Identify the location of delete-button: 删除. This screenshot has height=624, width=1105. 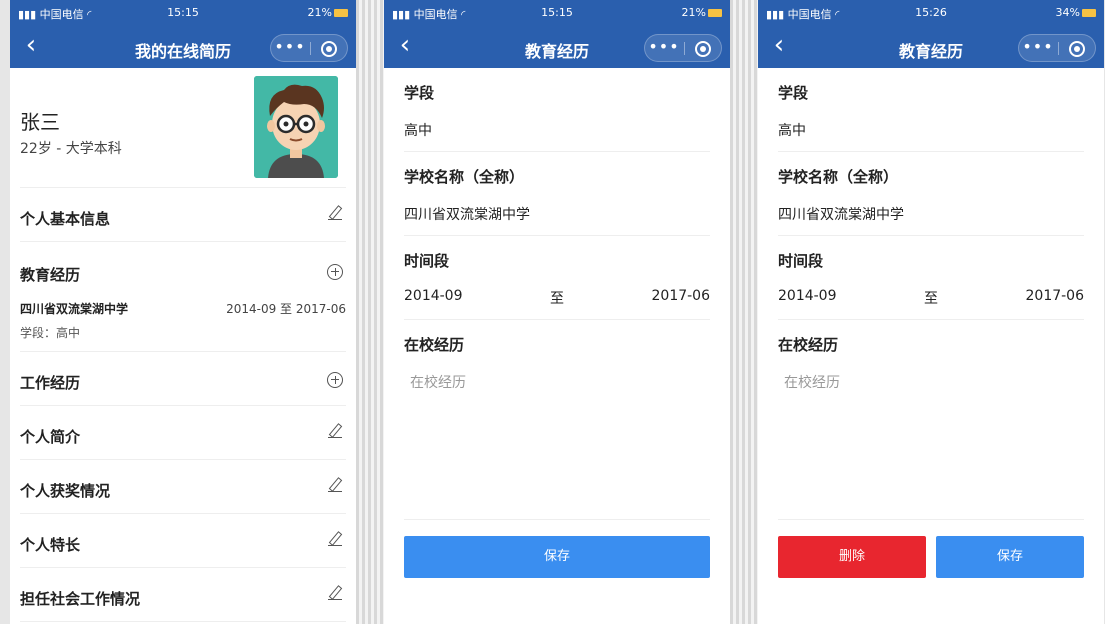
(852, 557).